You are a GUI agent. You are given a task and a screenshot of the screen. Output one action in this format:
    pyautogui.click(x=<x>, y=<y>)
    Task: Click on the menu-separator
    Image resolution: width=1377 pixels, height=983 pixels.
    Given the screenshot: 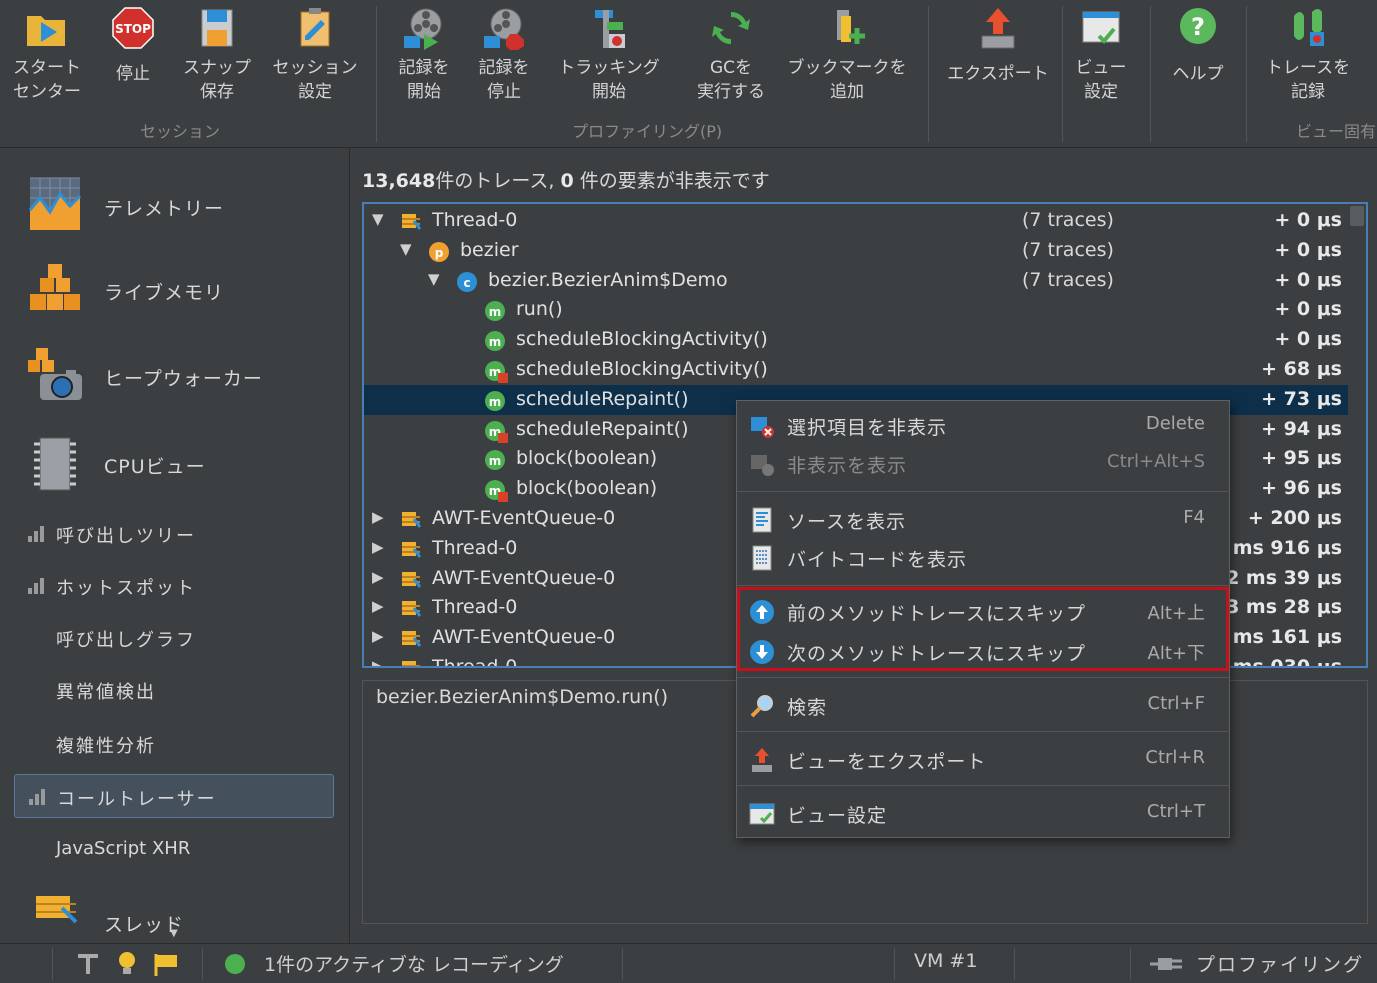 What is the action you would take?
    pyautogui.click(x=983, y=785)
    